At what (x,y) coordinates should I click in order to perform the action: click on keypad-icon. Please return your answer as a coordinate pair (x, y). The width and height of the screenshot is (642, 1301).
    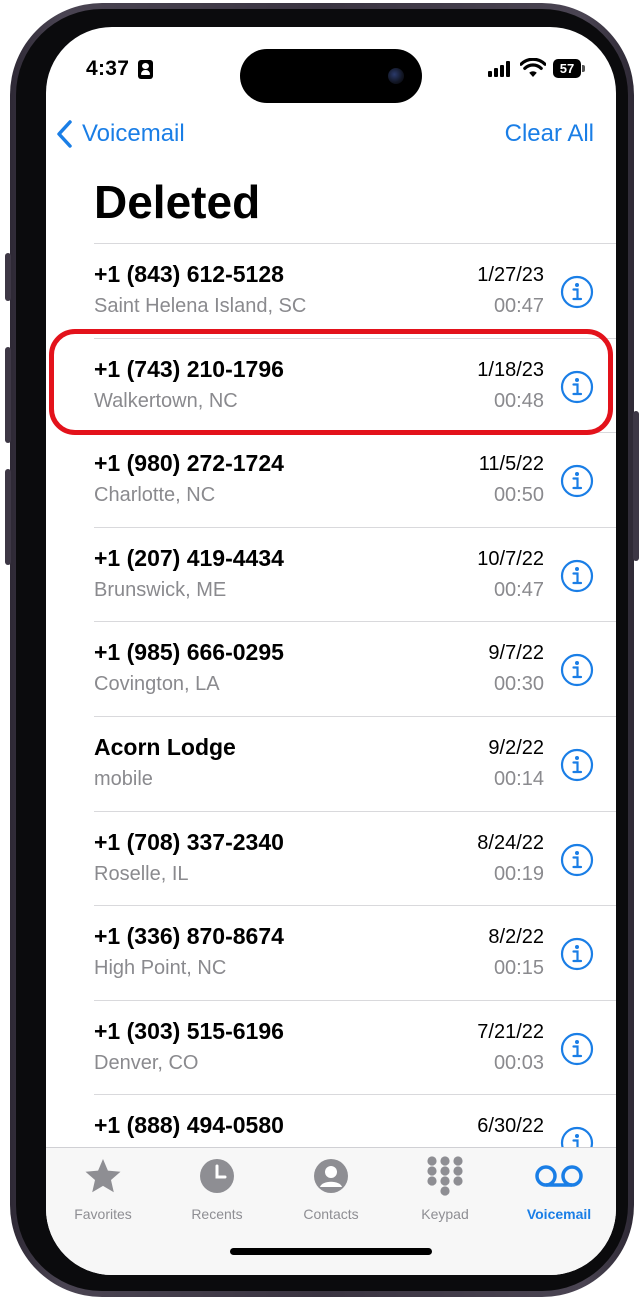
    Looking at the image, I should click on (445, 1176).